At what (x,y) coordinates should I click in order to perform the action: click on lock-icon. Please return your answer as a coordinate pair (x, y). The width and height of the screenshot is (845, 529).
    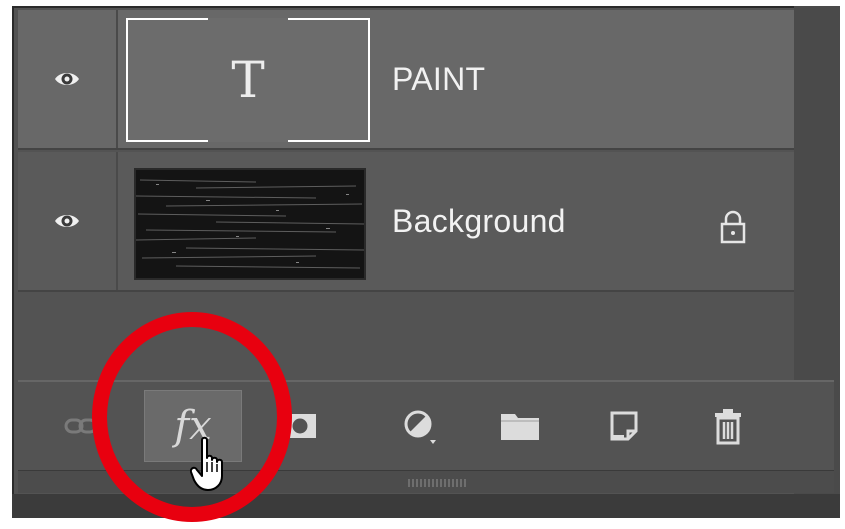
    Looking at the image, I should click on (733, 227).